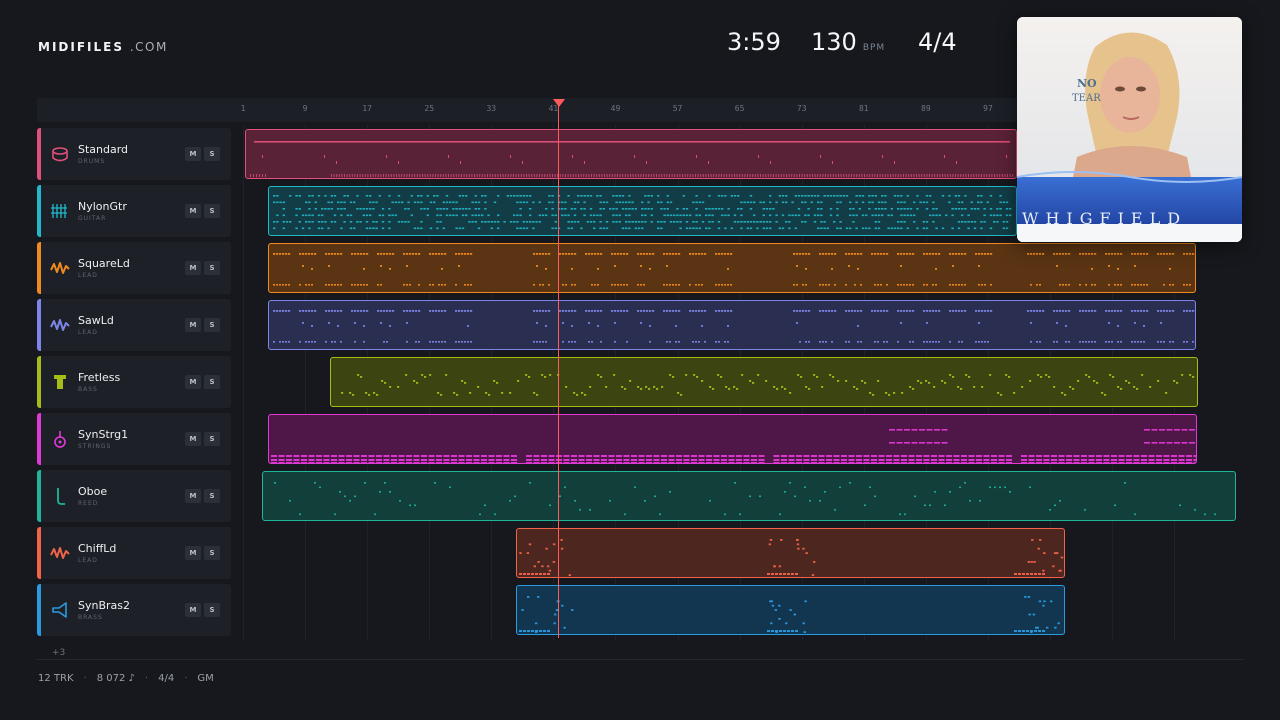  What do you see at coordinates (732, 268) in the screenshot?
I see `midi-clip-squareld` at bounding box center [732, 268].